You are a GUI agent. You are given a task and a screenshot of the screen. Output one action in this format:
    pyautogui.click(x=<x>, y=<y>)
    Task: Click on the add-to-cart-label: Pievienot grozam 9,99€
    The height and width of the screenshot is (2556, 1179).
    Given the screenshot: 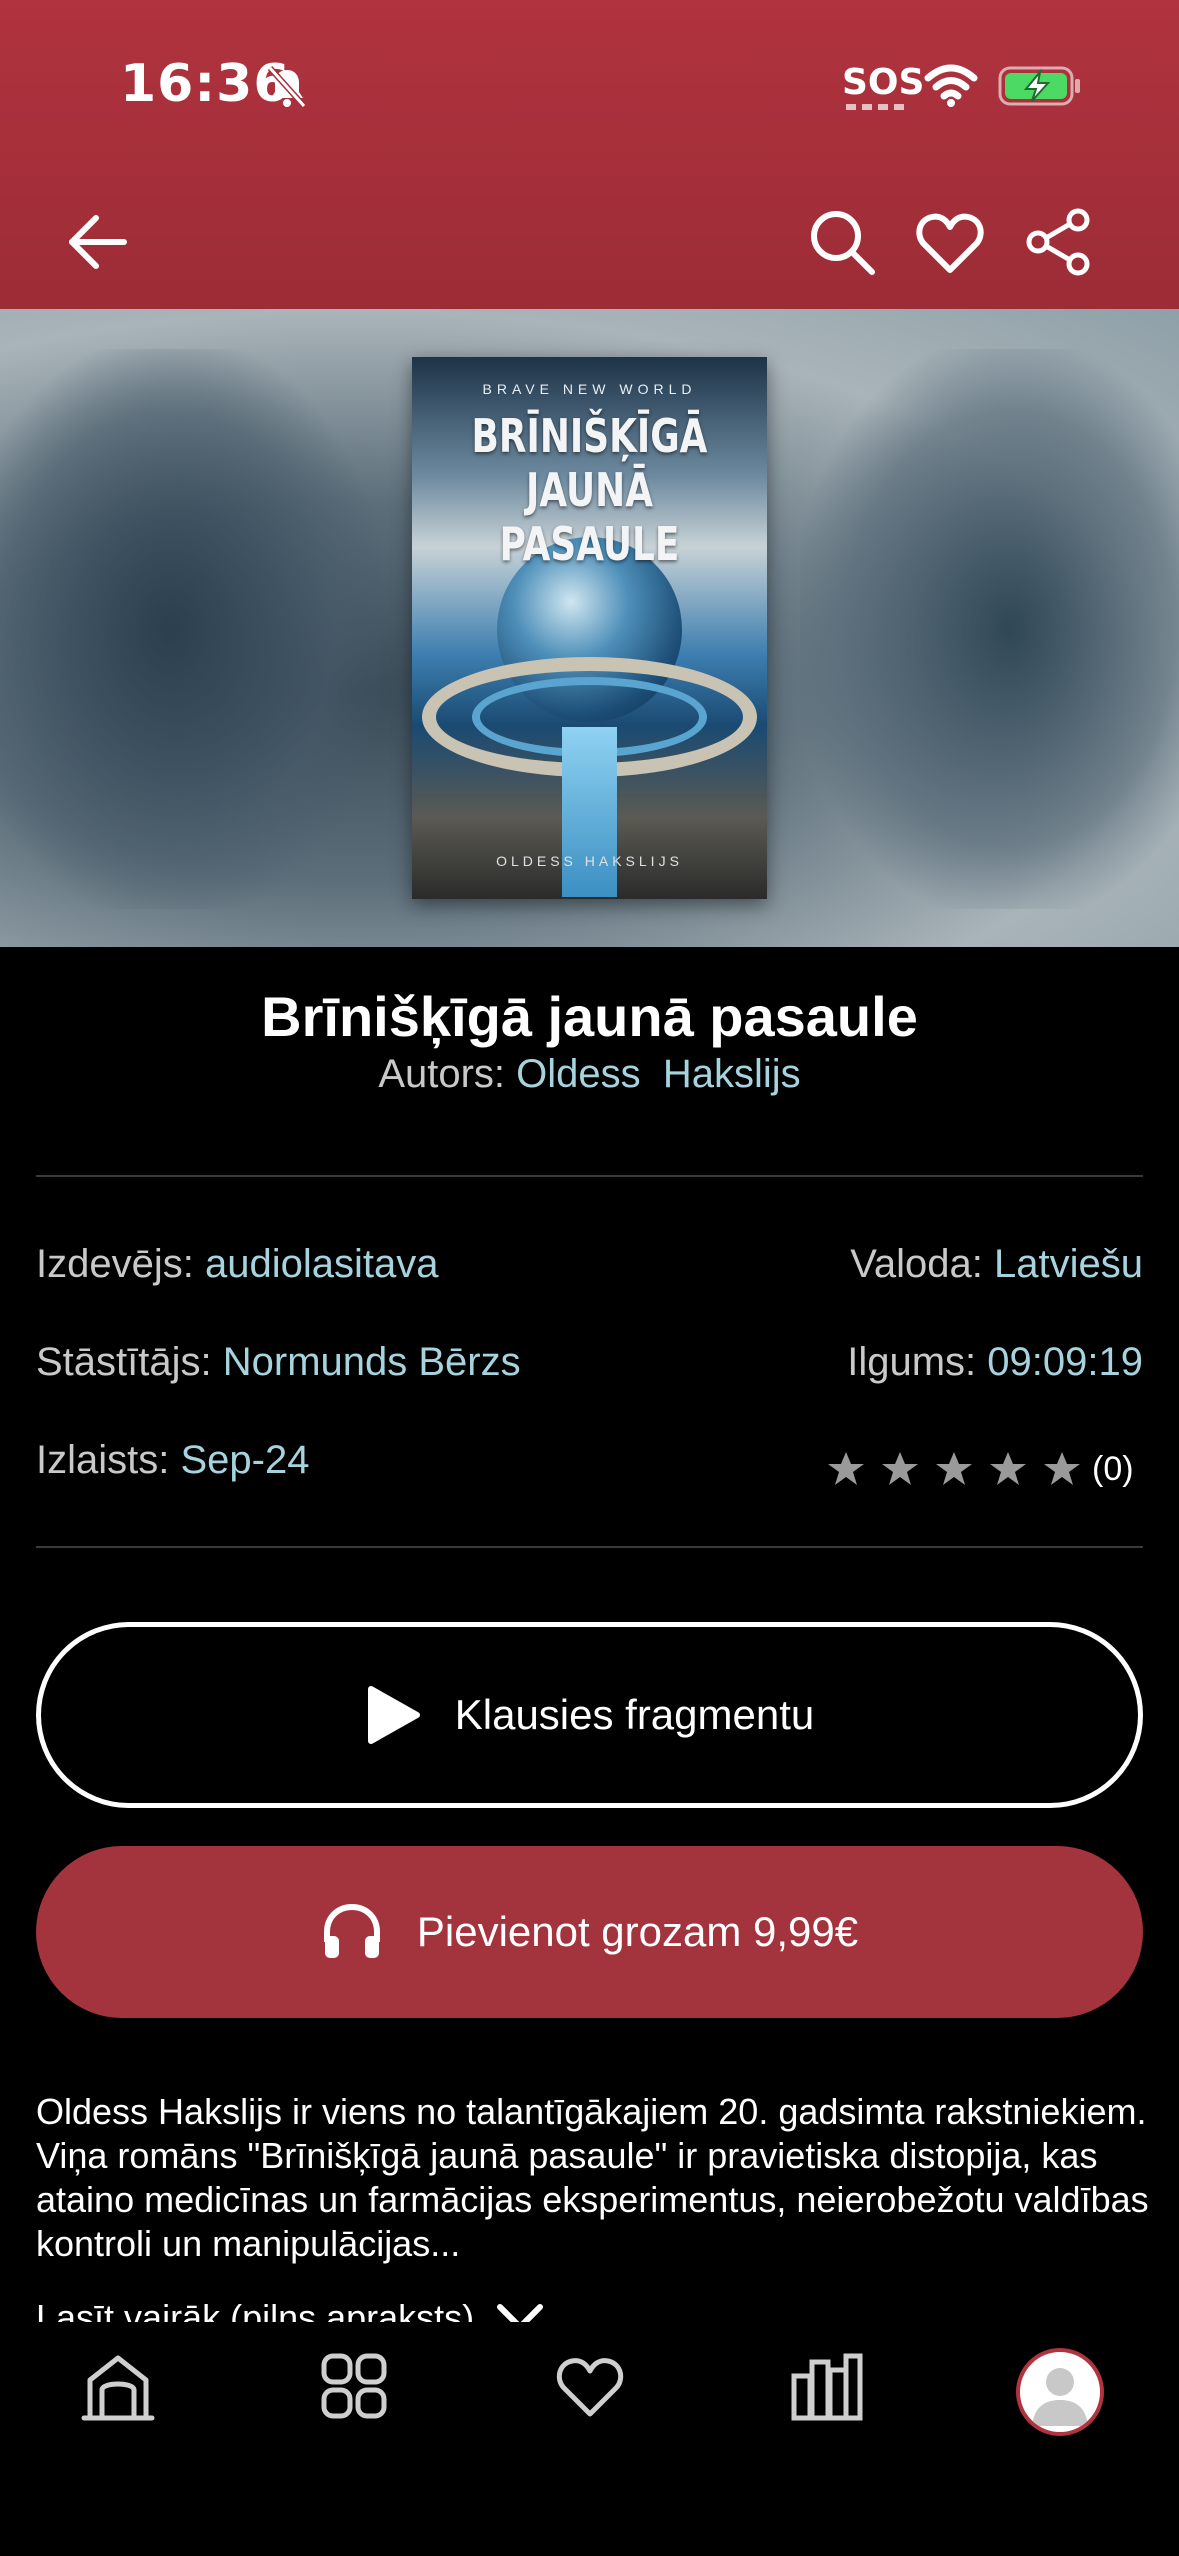 What is the action you would take?
    pyautogui.click(x=637, y=1931)
    